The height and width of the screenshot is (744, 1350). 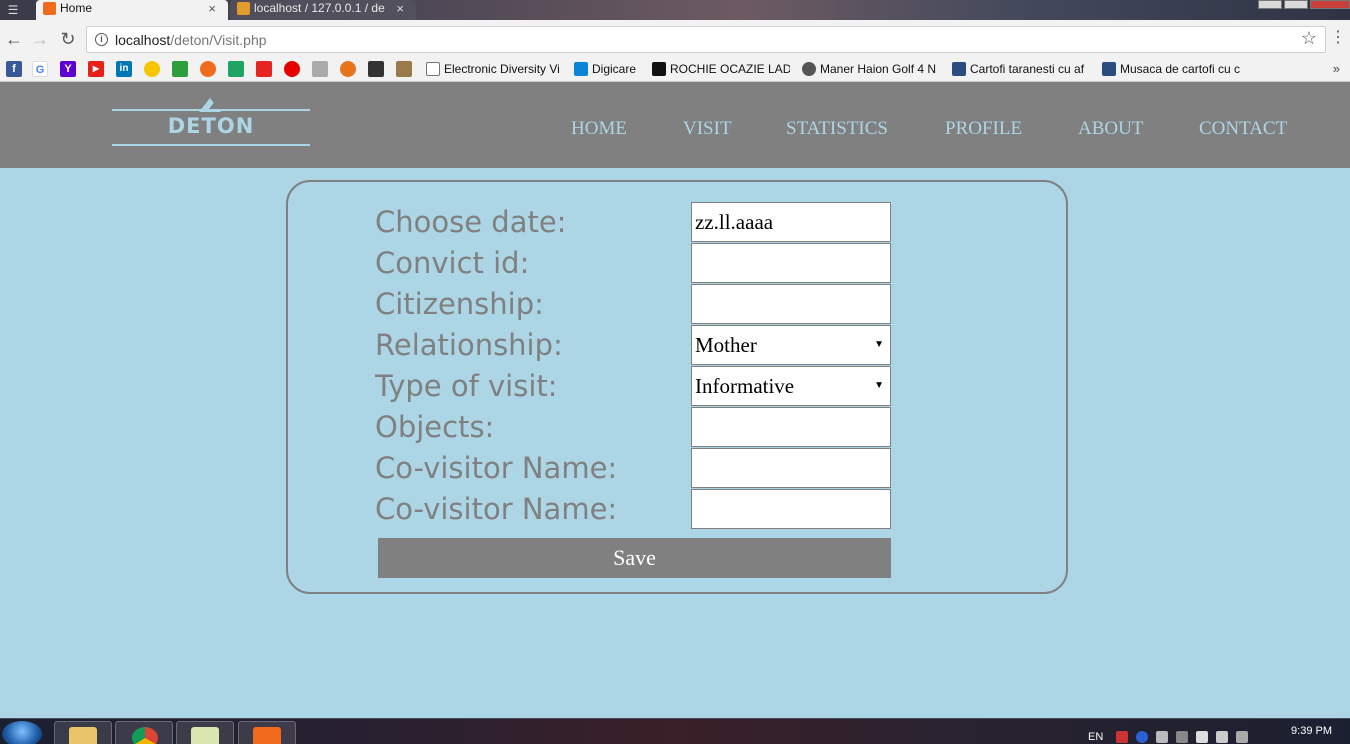 What do you see at coordinates (1180, 69) in the screenshot?
I see `bookmark-label: Musaca de cartofi cu c` at bounding box center [1180, 69].